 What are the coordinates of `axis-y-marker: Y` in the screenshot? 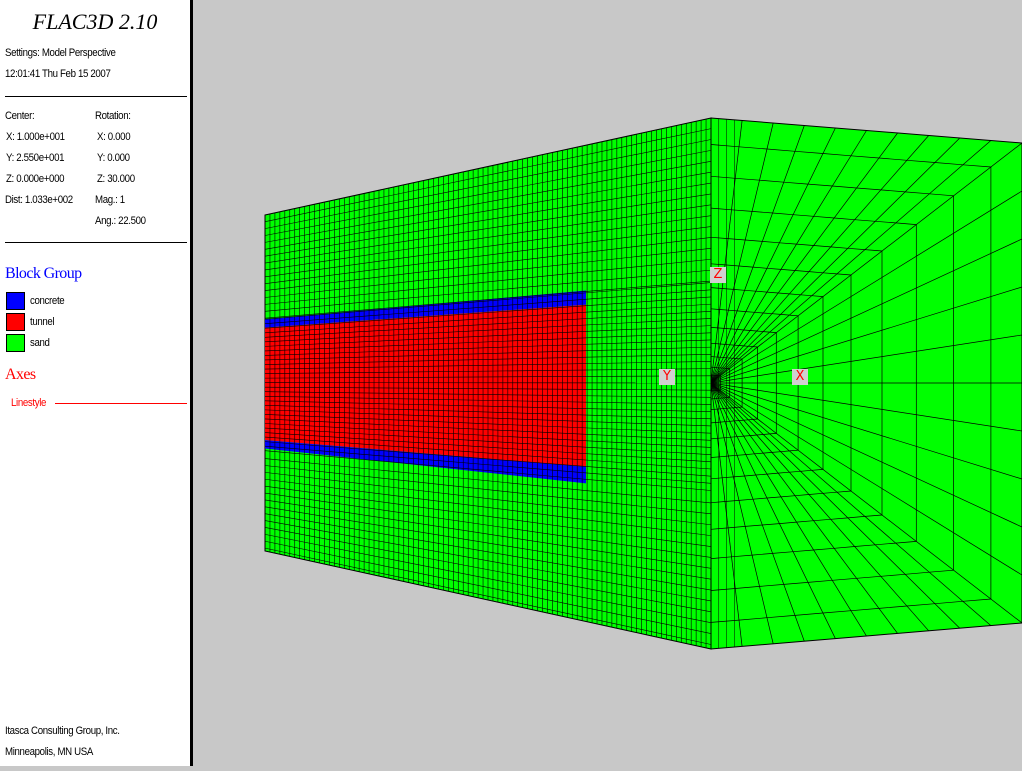 It's located at (667, 377).